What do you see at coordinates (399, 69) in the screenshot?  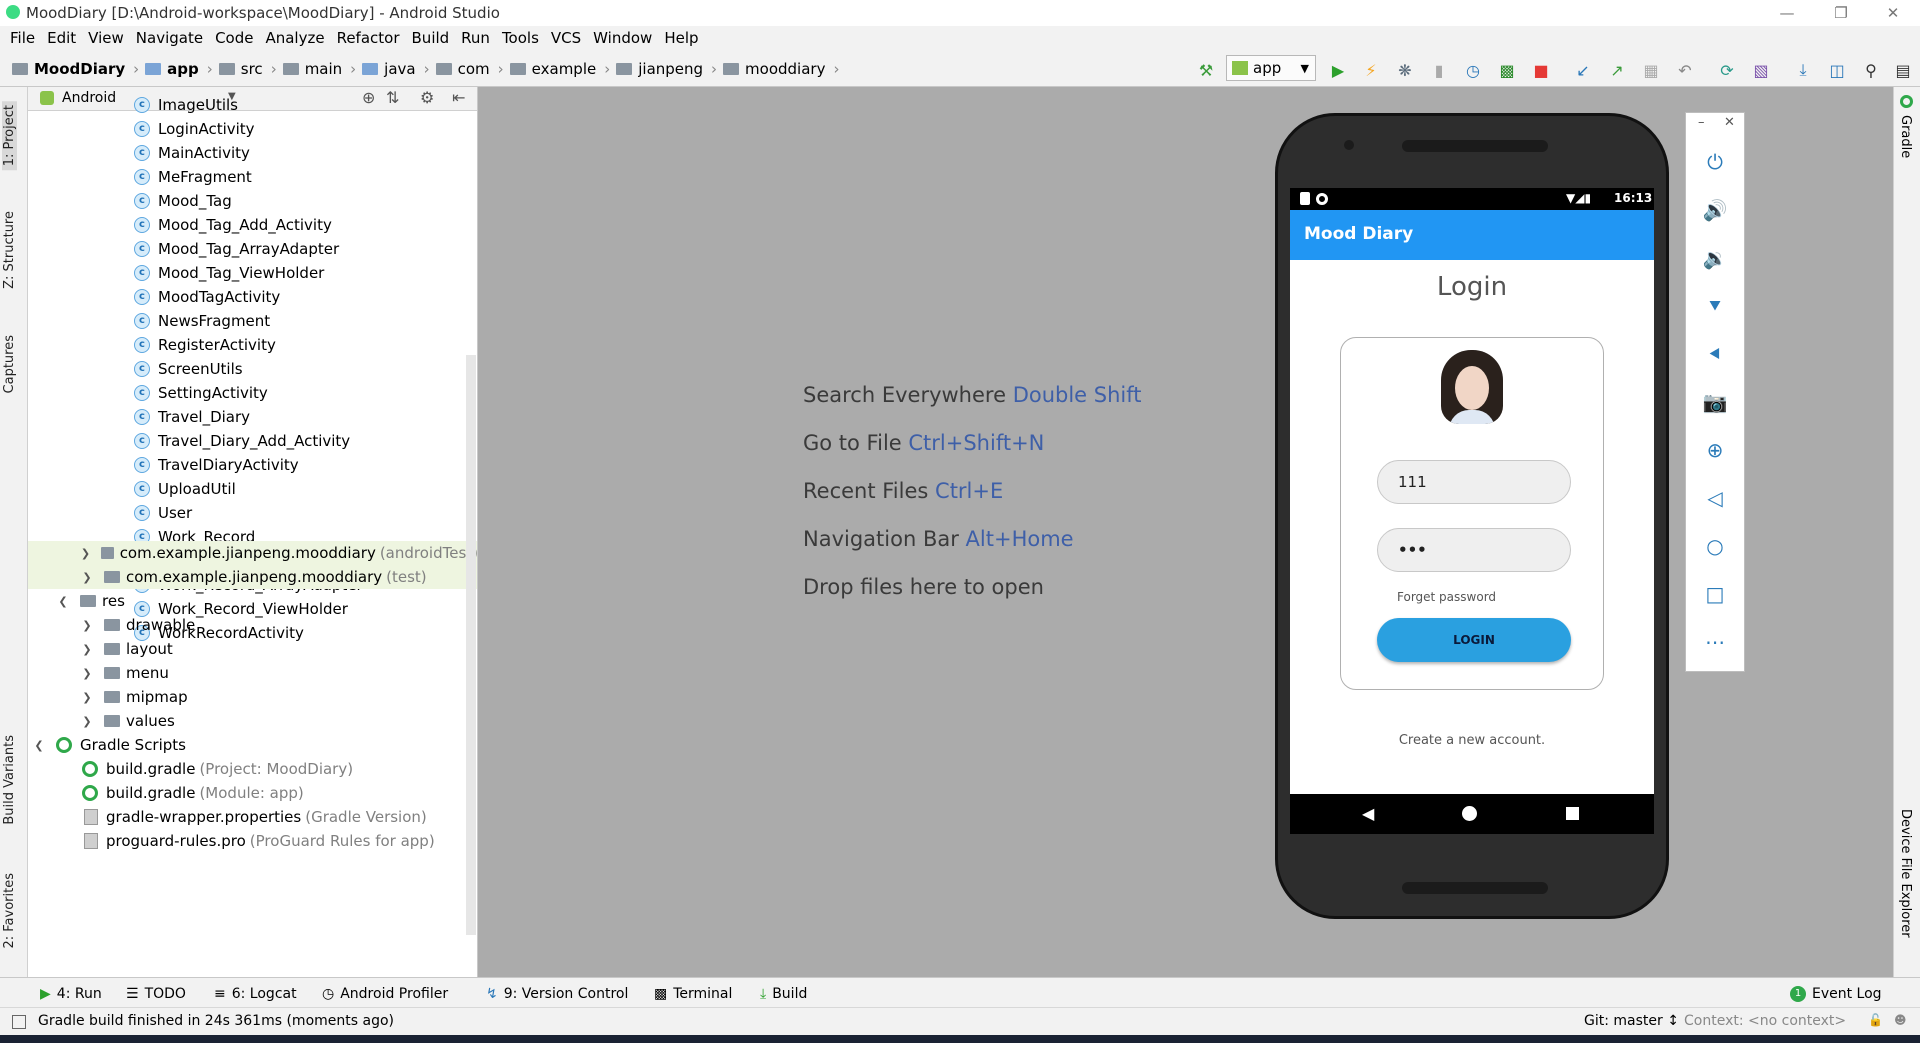 I see `breadcrumb-java: java` at bounding box center [399, 69].